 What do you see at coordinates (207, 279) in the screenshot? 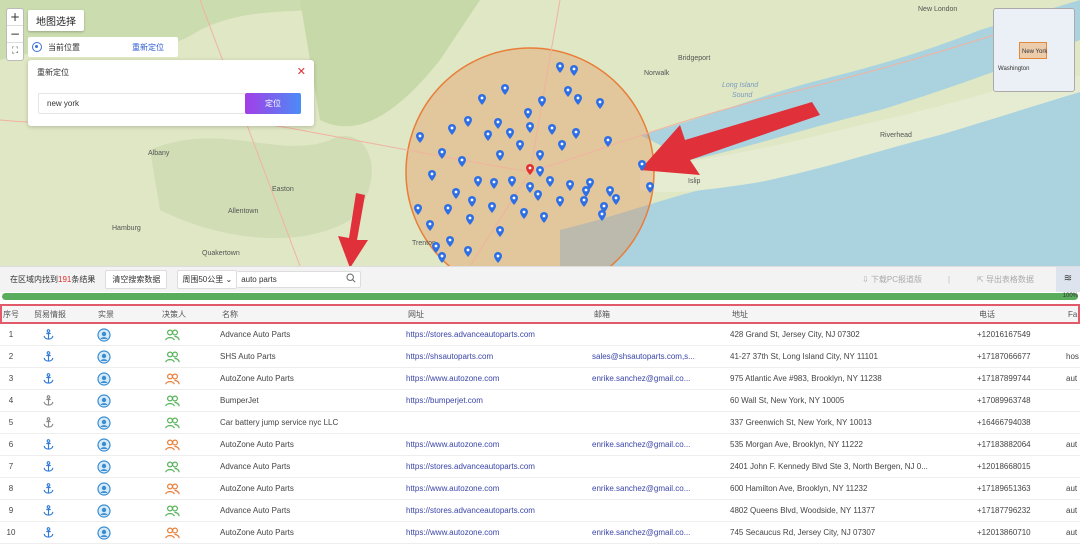
I see `range-select: 周围50公里 ⌄` at bounding box center [207, 279].